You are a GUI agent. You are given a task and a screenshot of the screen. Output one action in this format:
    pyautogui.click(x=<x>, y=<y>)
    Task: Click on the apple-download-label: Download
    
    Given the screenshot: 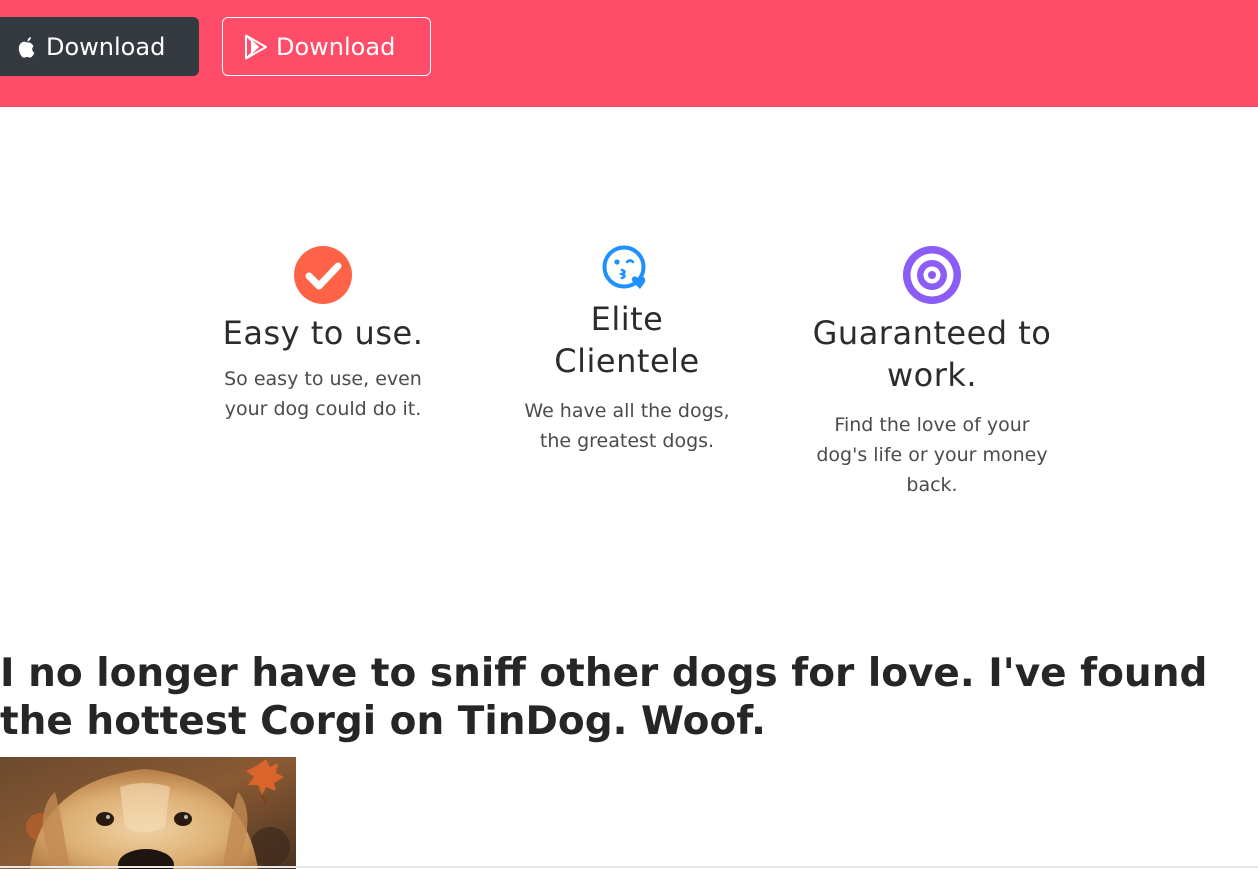 What is the action you would take?
    pyautogui.click(x=106, y=46)
    